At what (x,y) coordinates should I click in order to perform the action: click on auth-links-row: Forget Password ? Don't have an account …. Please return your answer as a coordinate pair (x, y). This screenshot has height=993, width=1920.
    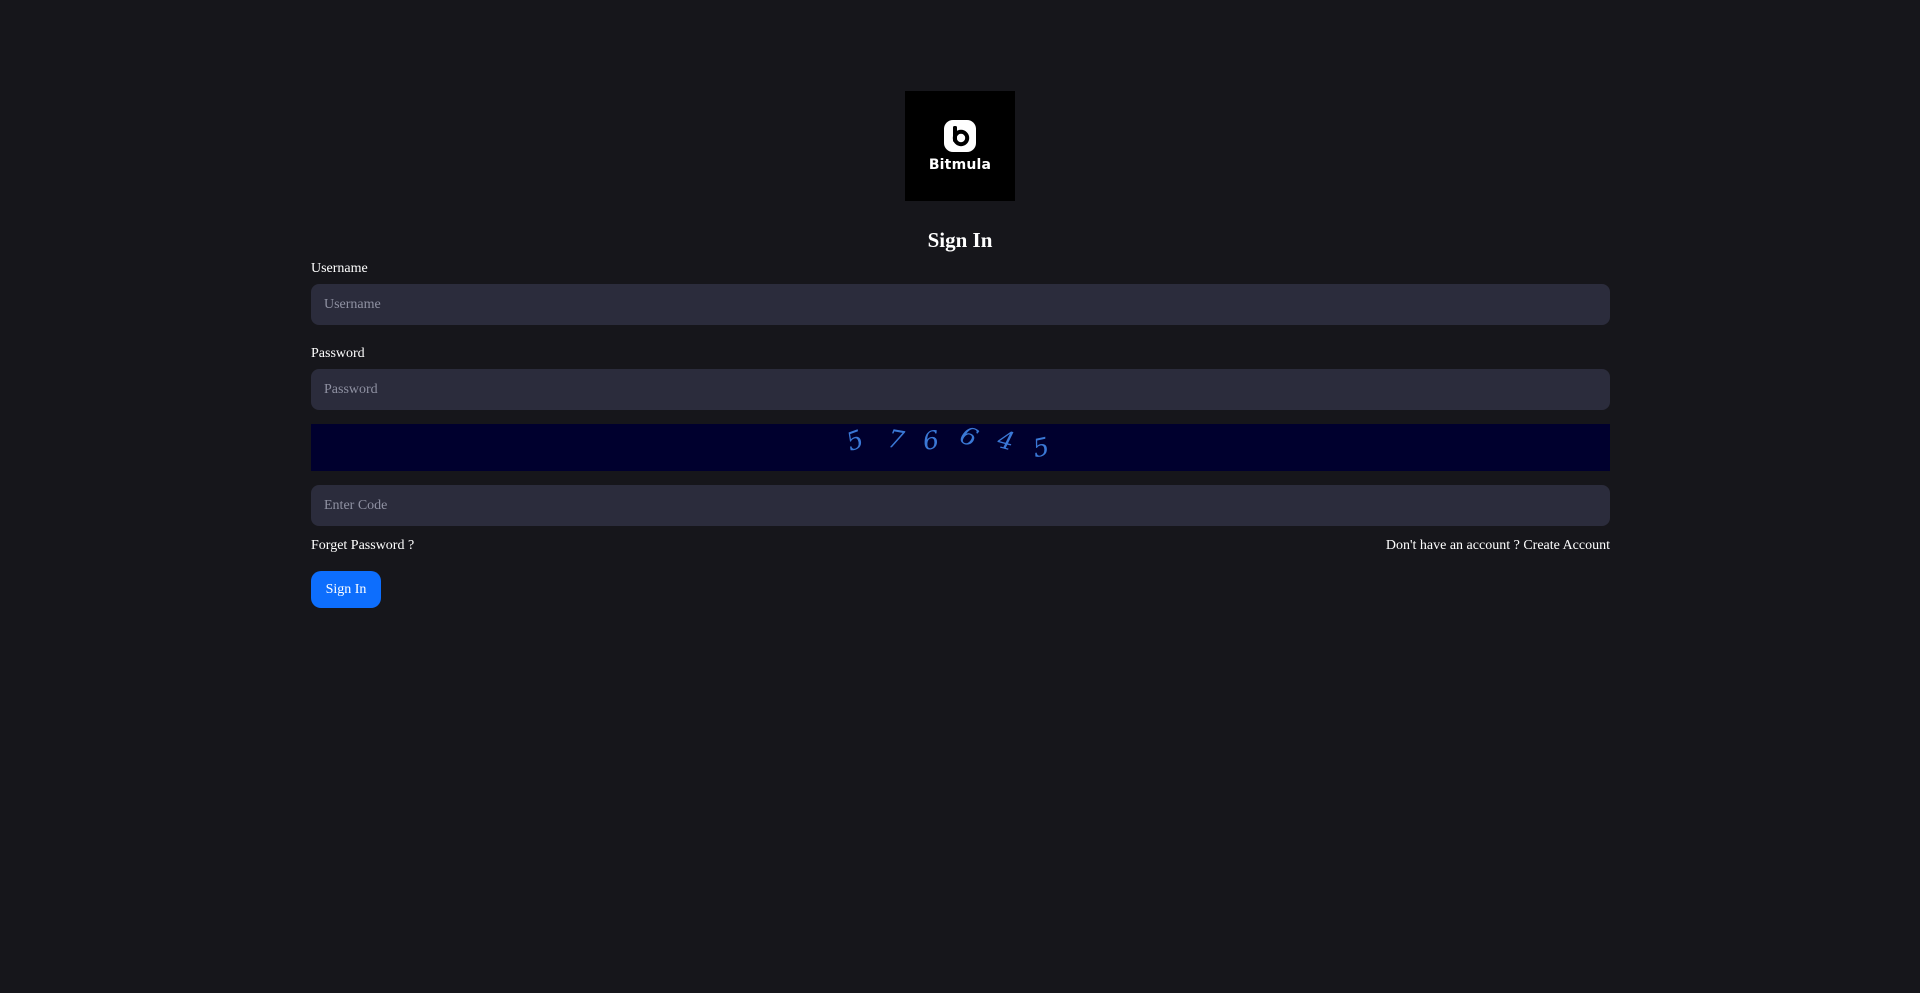
    Looking at the image, I should click on (960, 547).